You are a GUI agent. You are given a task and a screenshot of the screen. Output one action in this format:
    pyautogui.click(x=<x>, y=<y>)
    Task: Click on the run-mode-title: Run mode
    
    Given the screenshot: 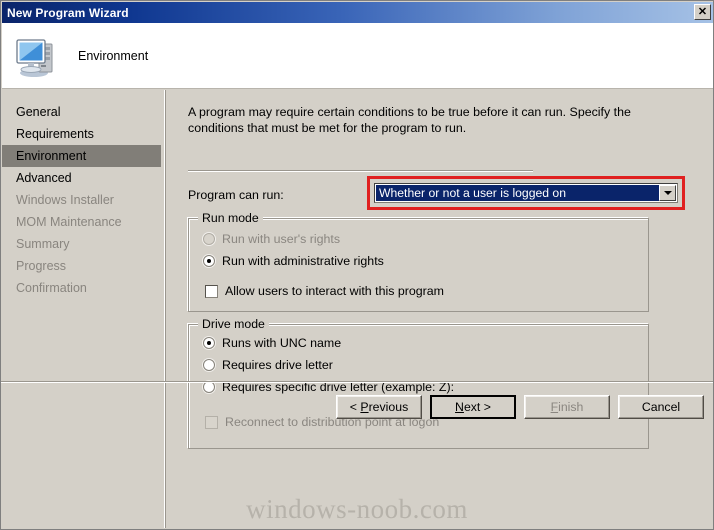 What is the action you would take?
    pyautogui.click(x=230, y=218)
    